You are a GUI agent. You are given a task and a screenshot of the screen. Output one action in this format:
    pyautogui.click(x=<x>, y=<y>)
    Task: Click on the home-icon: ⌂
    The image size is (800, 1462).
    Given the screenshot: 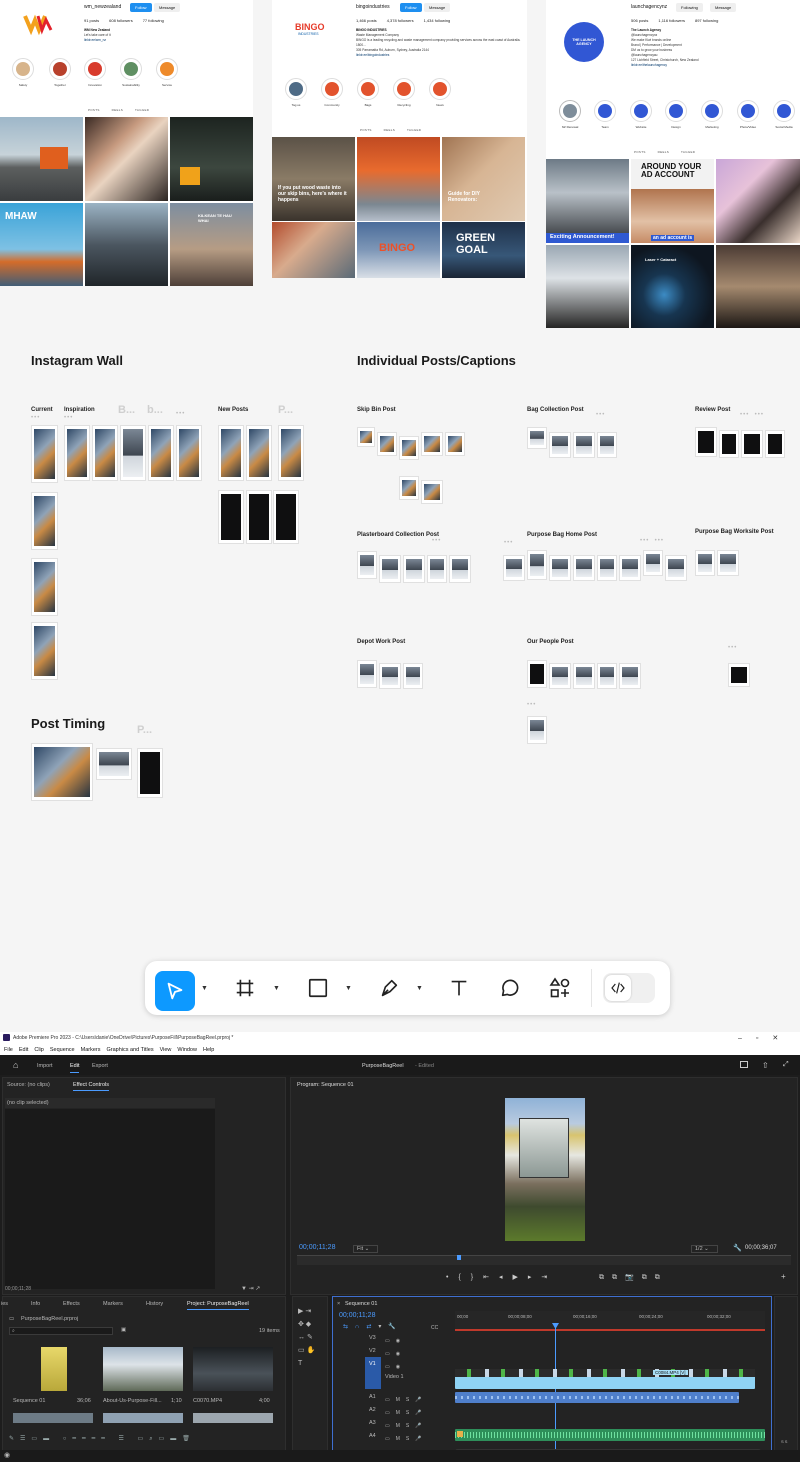 What is the action you would take?
    pyautogui.click(x=15, y=1065)
    